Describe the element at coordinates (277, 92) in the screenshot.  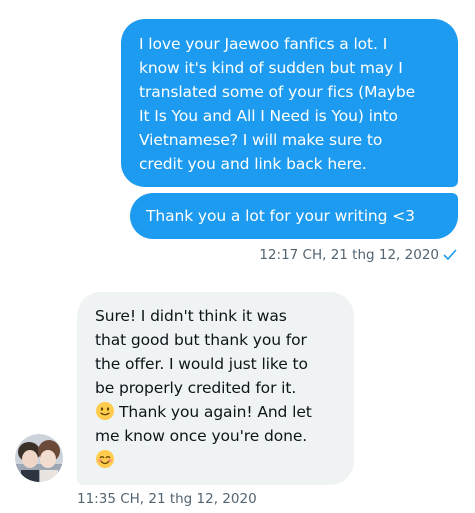
I see `message-text-line: translated some of your fics (Maybe` at that location.